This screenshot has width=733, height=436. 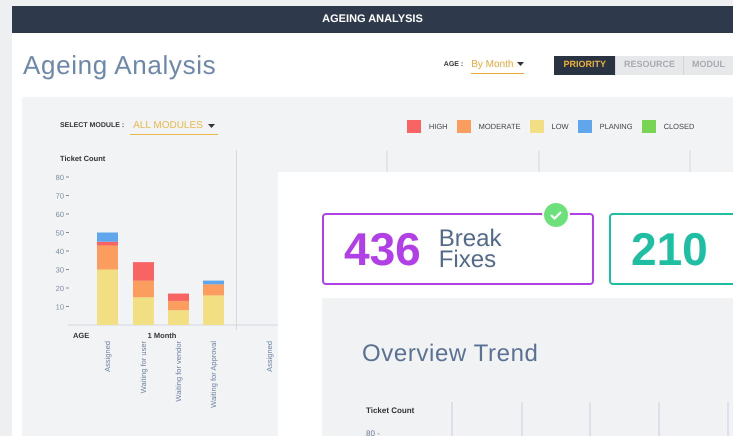 What do you see at coordinates (450, 354) in the screenshot?
I see `overview-title: Overview Trend` at bounding box center [450, 354].